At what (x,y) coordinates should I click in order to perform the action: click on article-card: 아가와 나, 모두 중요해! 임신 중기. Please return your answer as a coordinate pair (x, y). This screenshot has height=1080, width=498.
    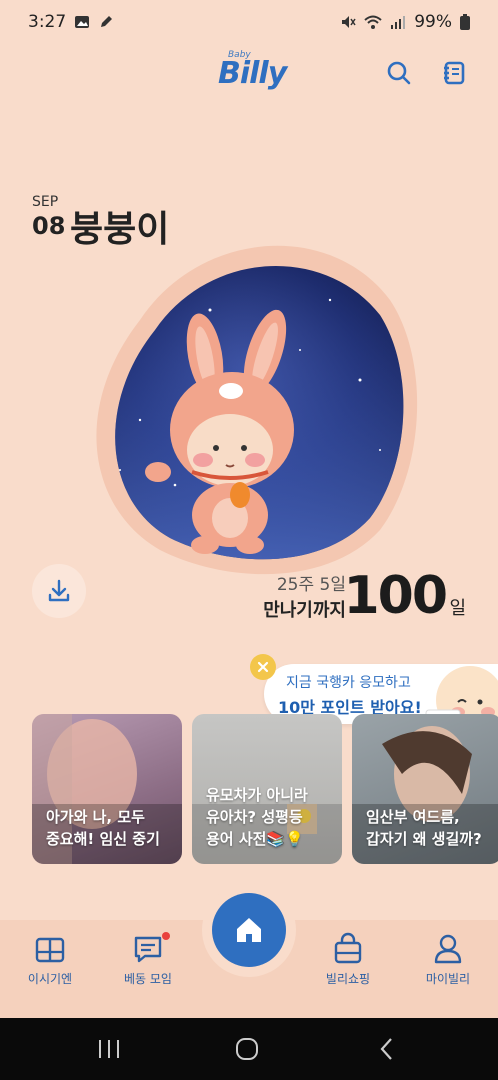
    Looking at the image, I should click on (107, 789).